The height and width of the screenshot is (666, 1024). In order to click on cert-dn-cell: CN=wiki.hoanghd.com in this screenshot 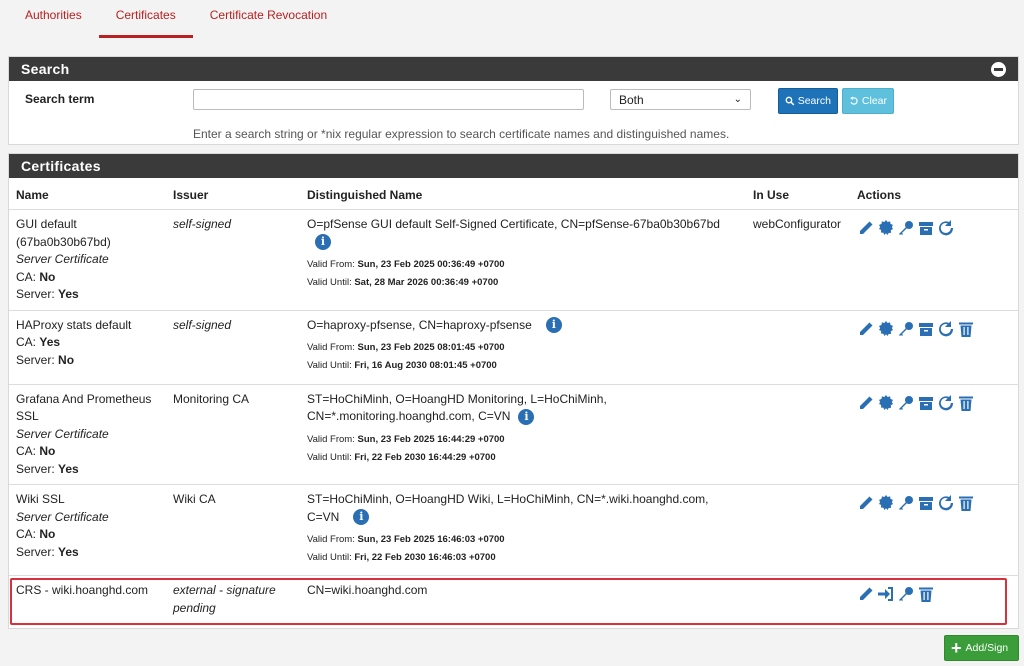, I will do `click(523, 600)`.